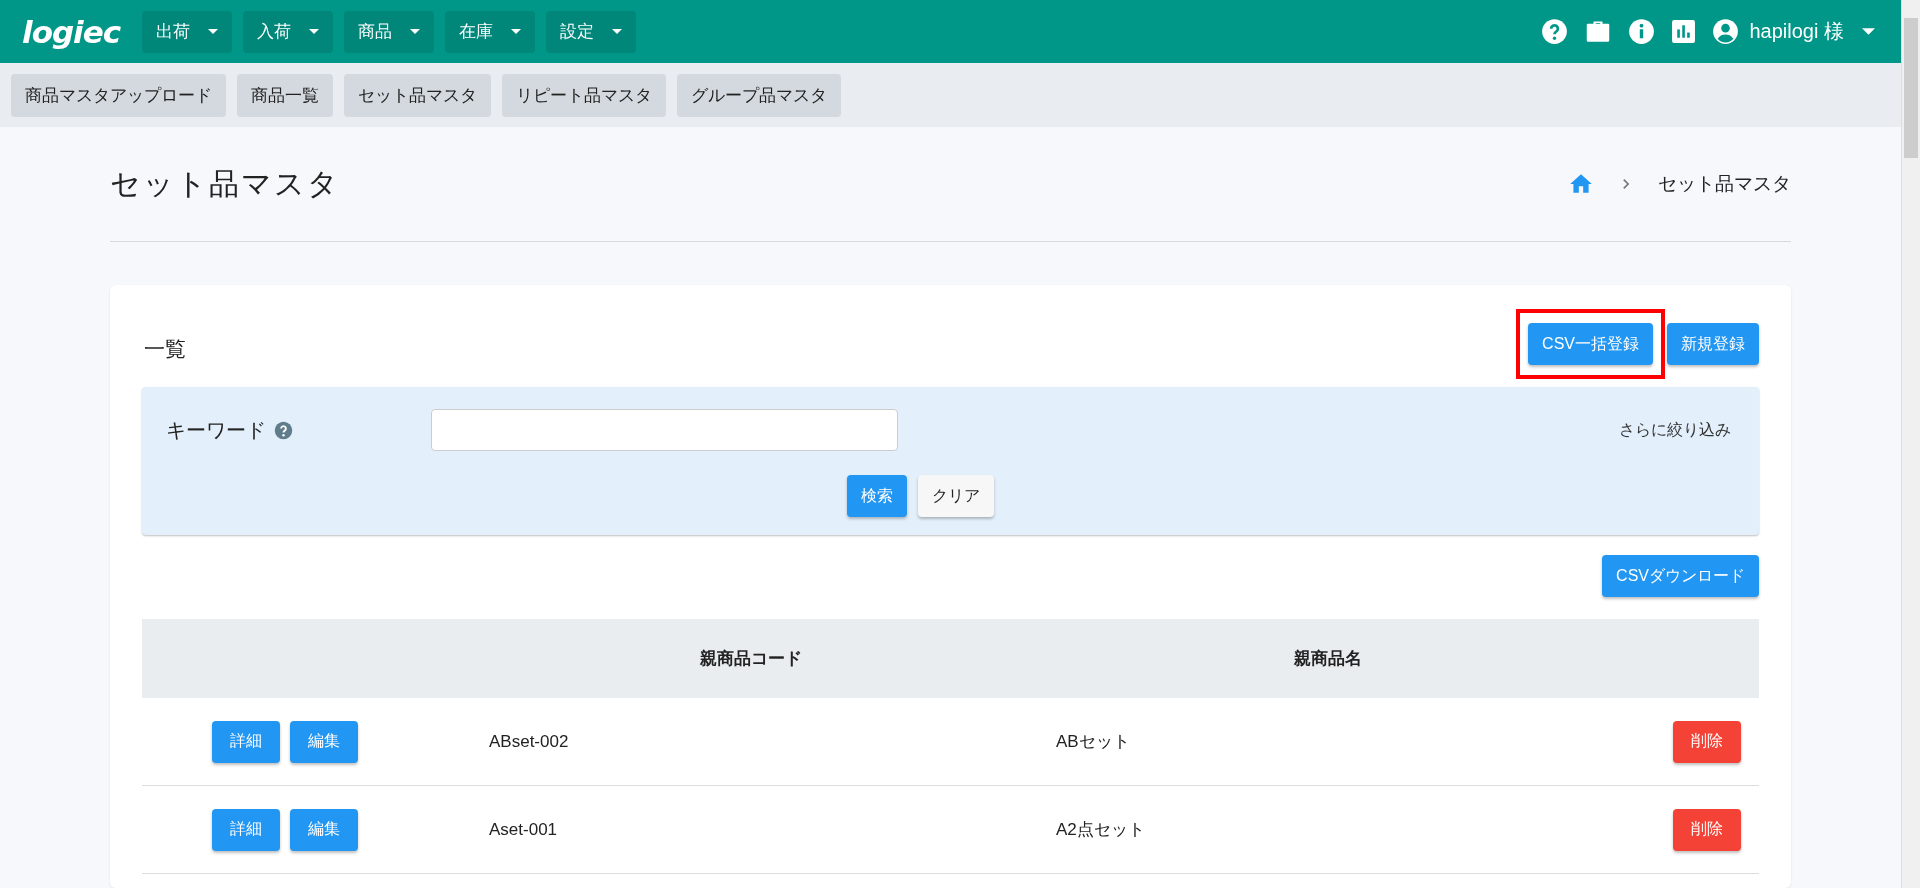  Describe the element at coordinates (490, 31) in the screenshot. I see `menu-button: 在庫` at that location.